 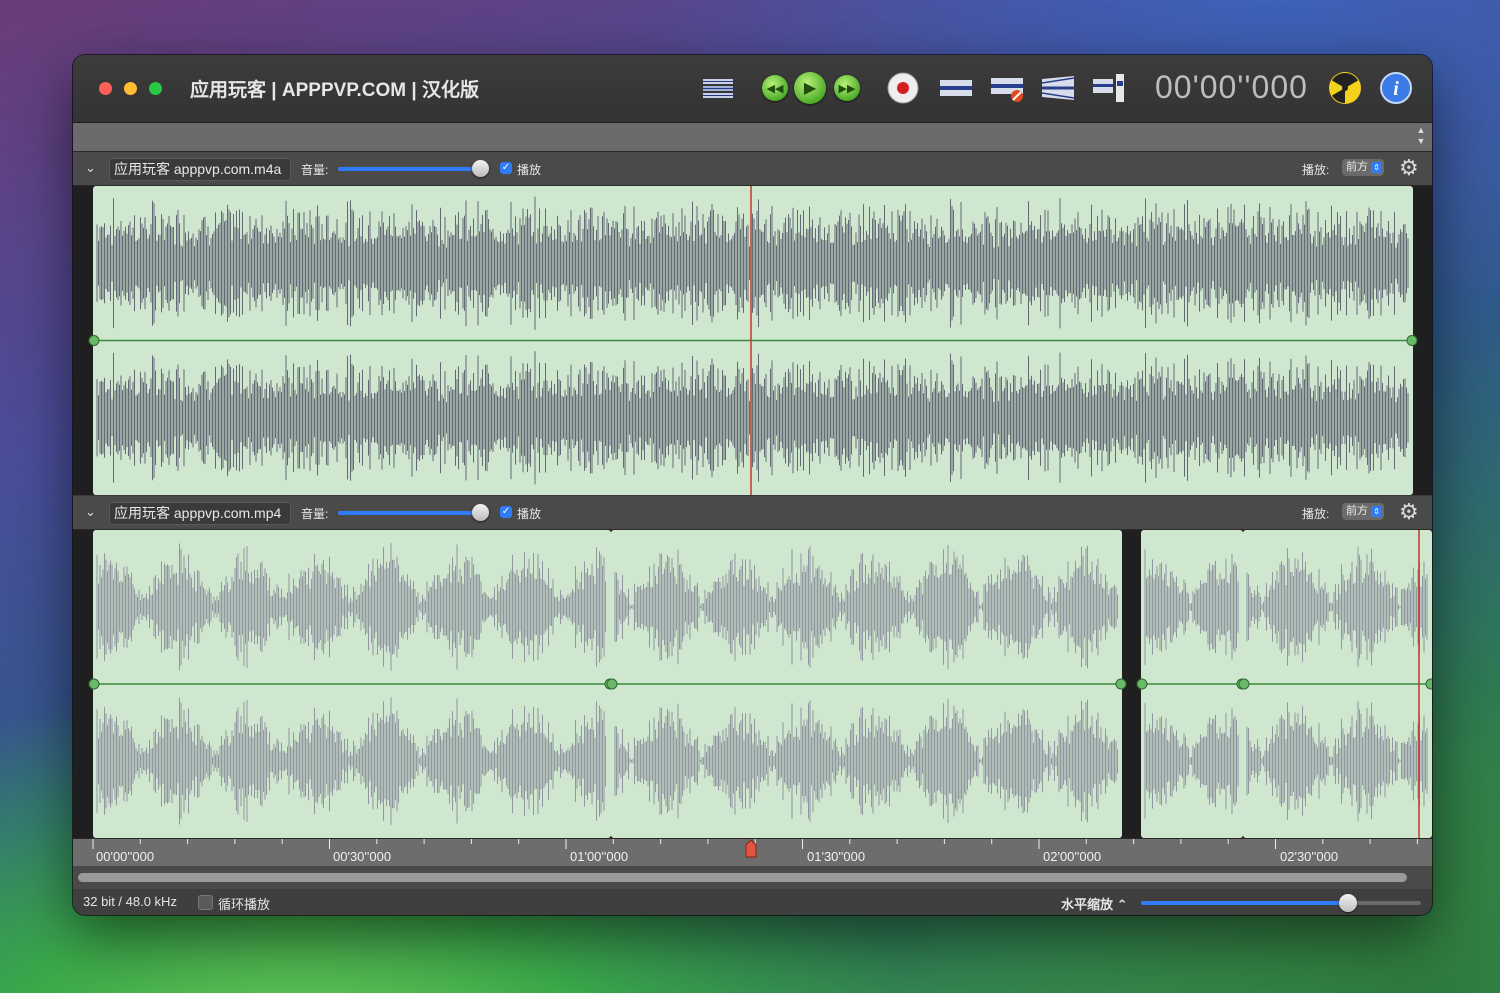 I want to click on rewind-button: ◀◀, so click(x=775, y=88).